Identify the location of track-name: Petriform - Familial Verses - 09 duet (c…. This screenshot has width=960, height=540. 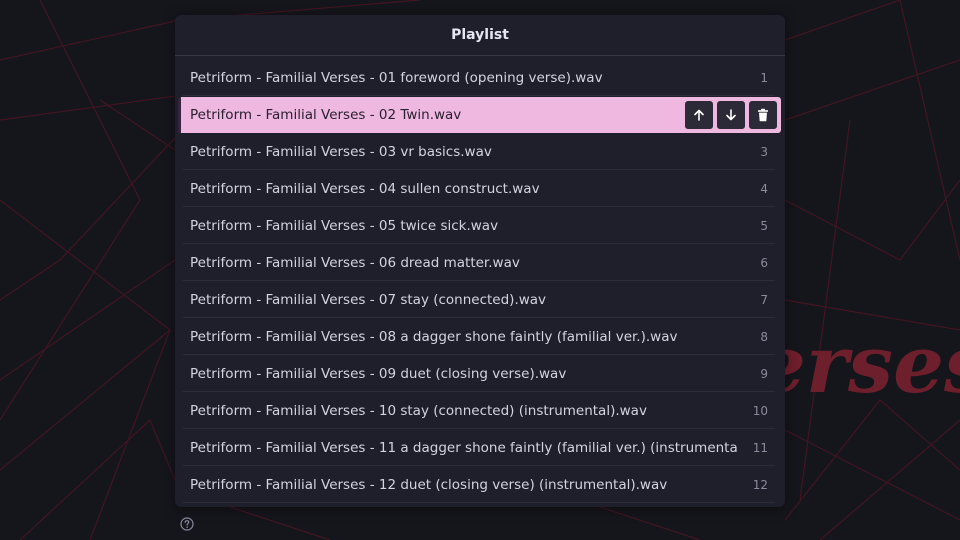
(378, 373).